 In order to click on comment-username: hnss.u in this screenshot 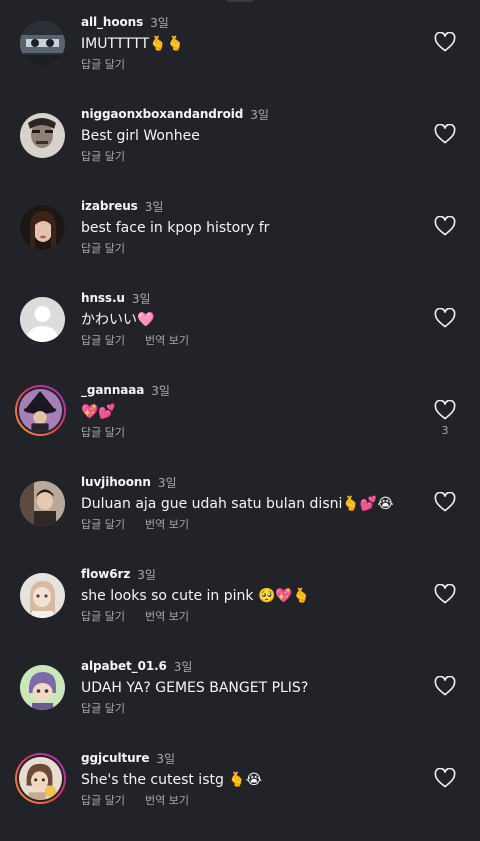, I will do `click(103, 298)`.